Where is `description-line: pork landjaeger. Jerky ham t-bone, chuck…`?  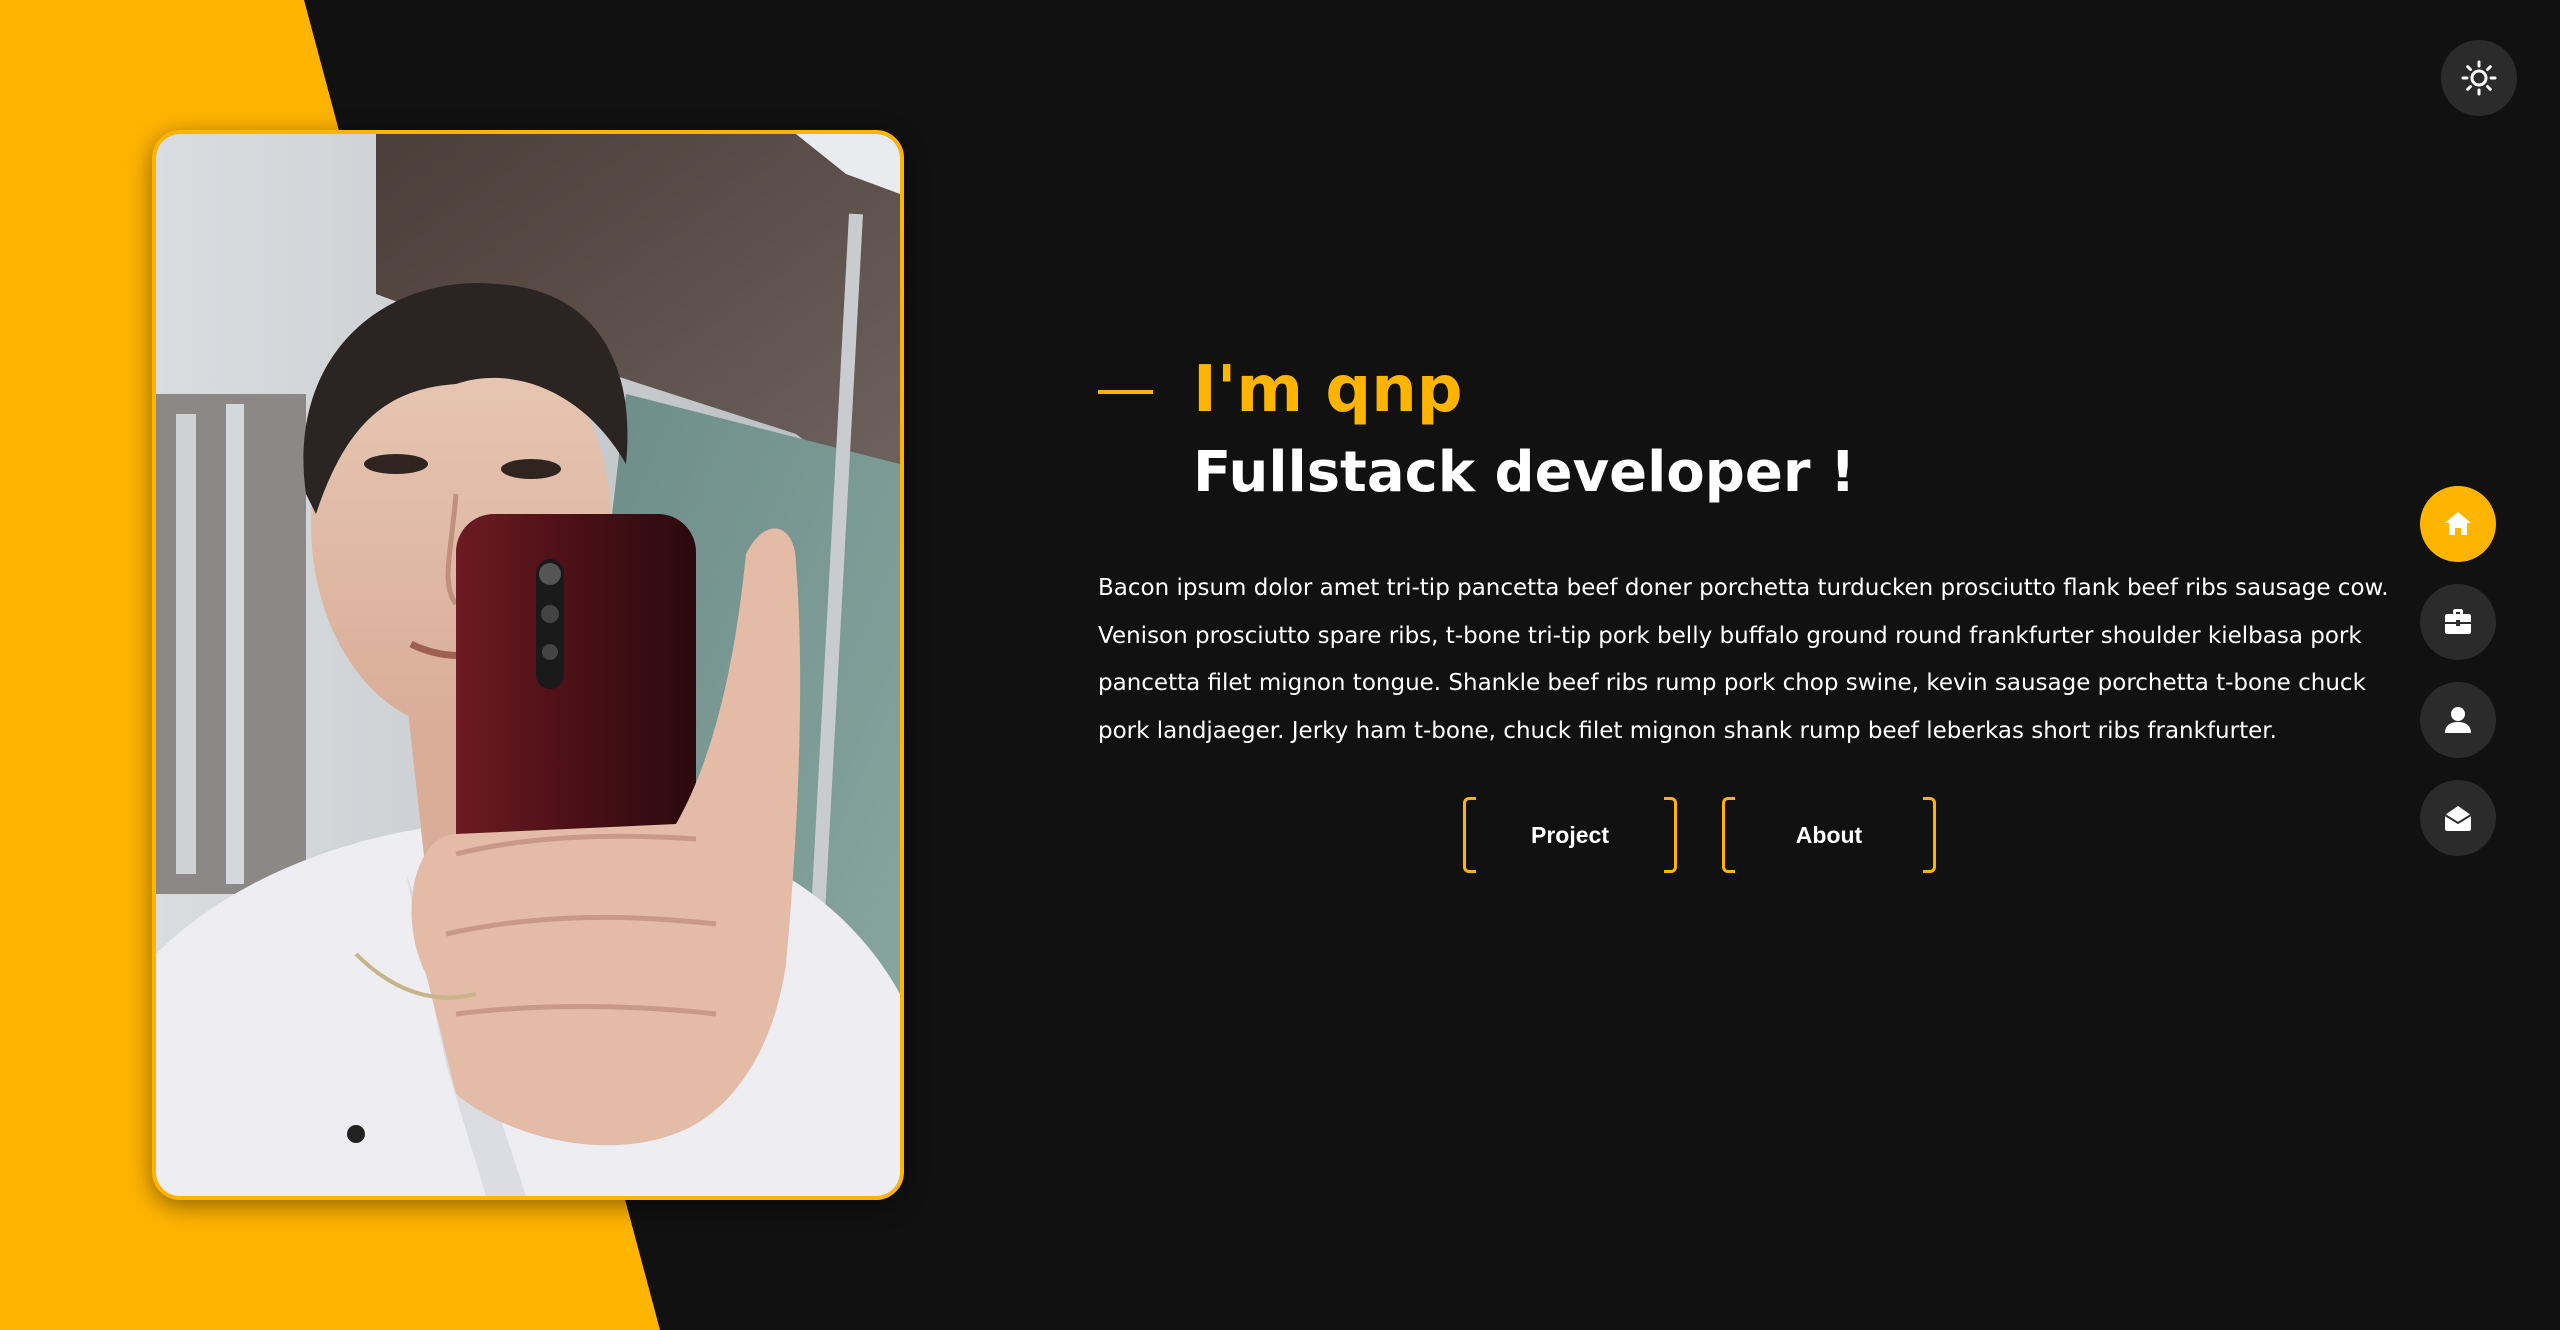 description-line: pork landjaeger. Jerky ham t-bone, chuck… is located at coordinates (1687, 730).